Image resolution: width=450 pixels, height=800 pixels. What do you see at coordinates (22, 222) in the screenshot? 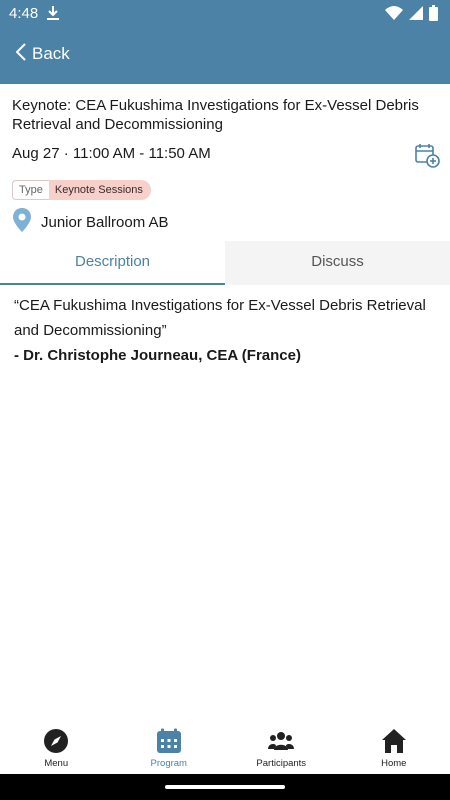
I see `map-pin-icon` at bounding box center [22, 222].